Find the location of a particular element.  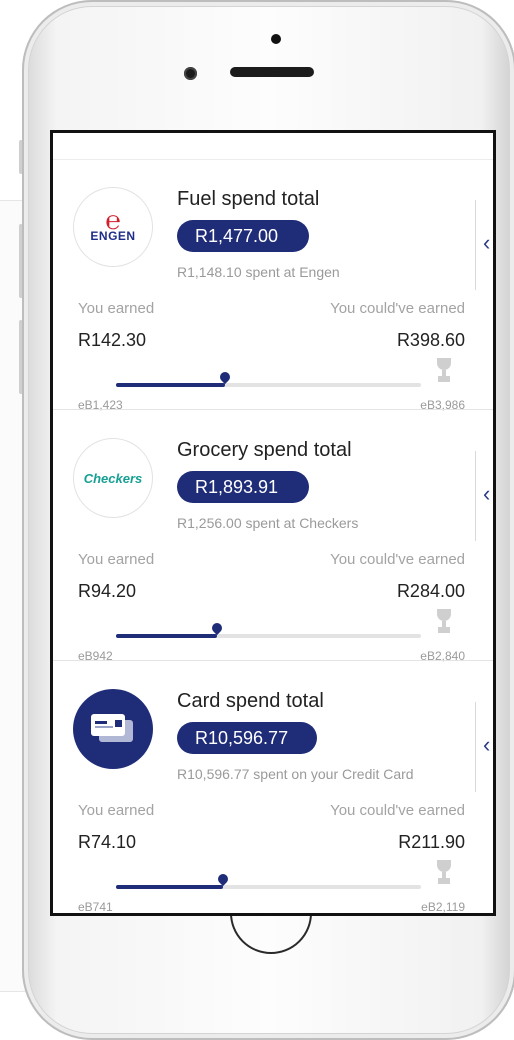

could-earn-value: R398.60 is located at coordinates (430, 340).